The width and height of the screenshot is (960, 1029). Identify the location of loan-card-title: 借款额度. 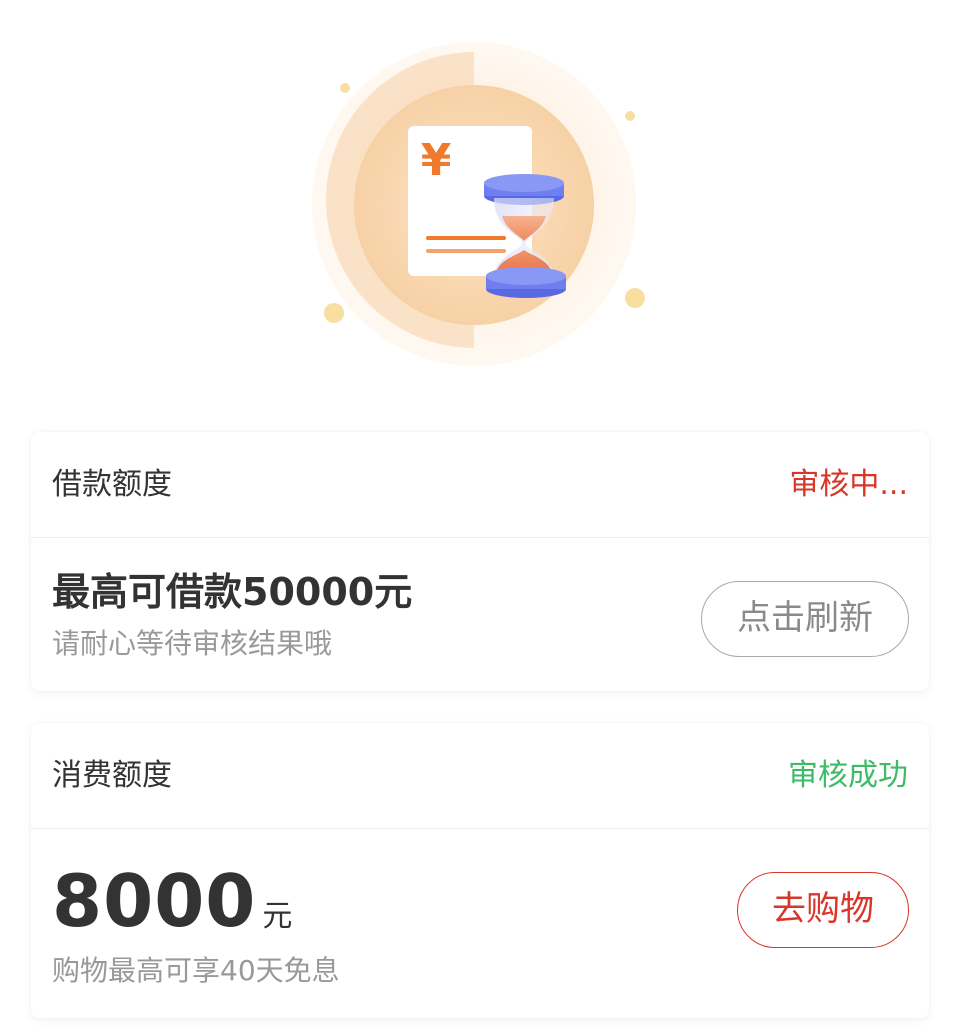
(112, 484).